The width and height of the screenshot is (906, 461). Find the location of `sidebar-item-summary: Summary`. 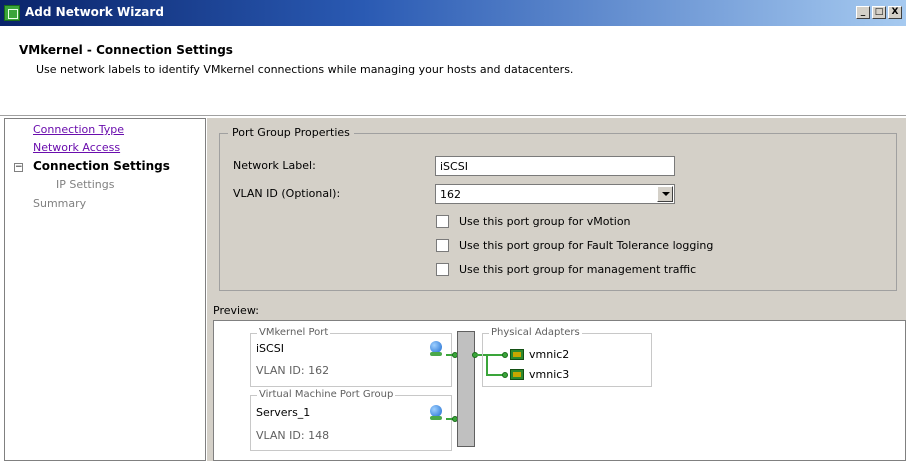

sidebar-item-summary: Summary is located at coordinates (60, 203).